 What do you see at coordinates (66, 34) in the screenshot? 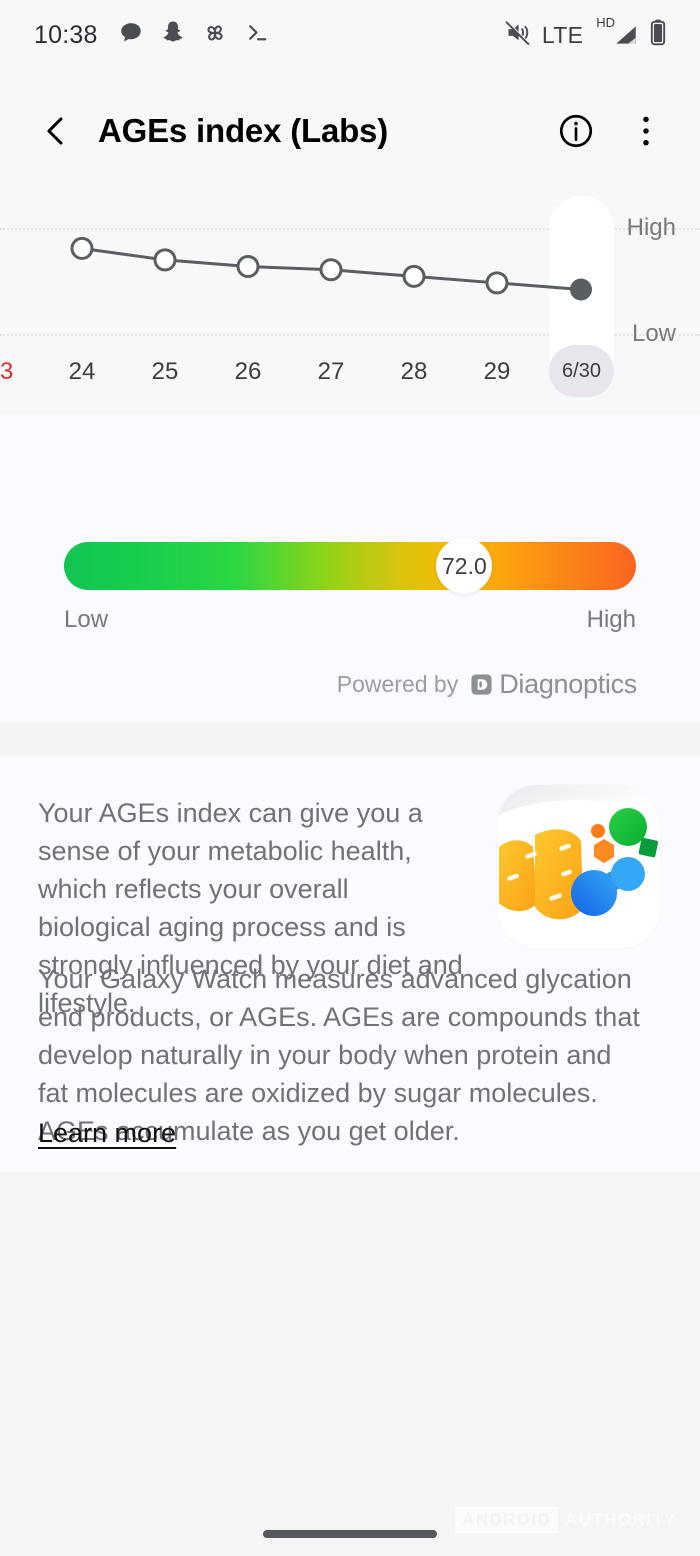
I see `status-time: 10:38` at bounding box center [66, 34].